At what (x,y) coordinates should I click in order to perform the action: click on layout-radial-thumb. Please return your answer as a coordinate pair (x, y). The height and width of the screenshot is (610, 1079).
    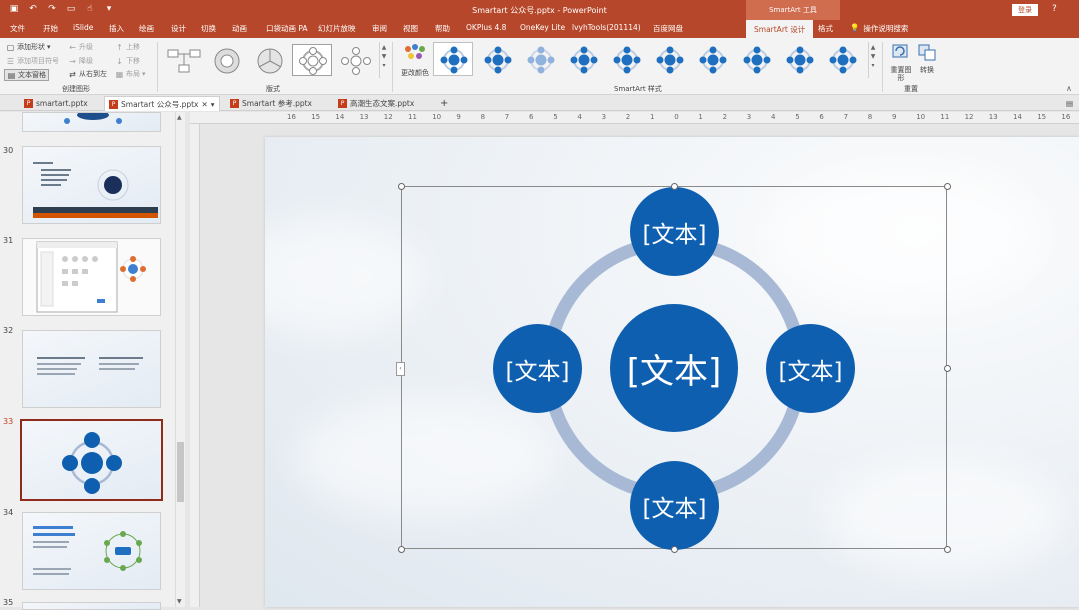
    Looking at the image, I should click on (312, 60).